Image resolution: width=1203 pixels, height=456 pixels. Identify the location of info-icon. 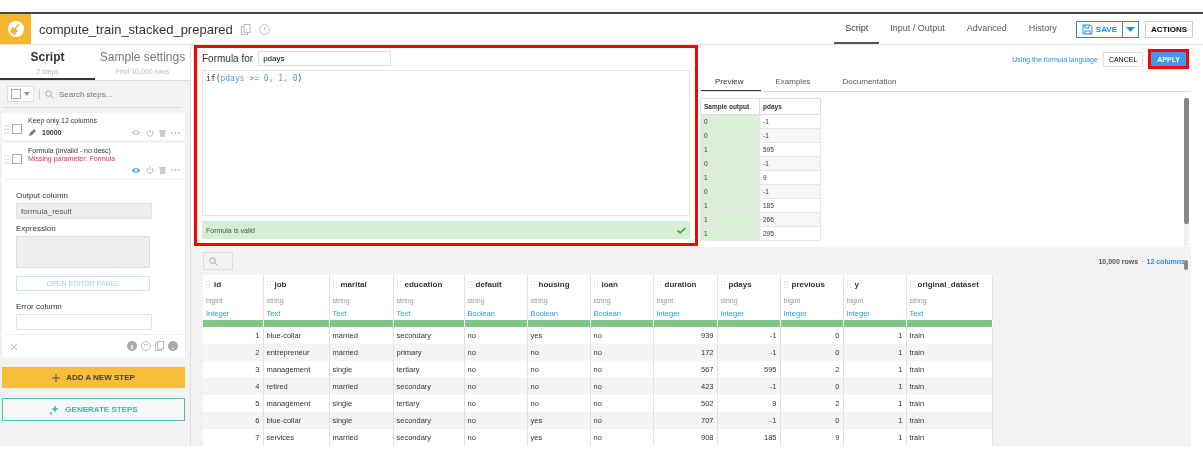
(132, 346).